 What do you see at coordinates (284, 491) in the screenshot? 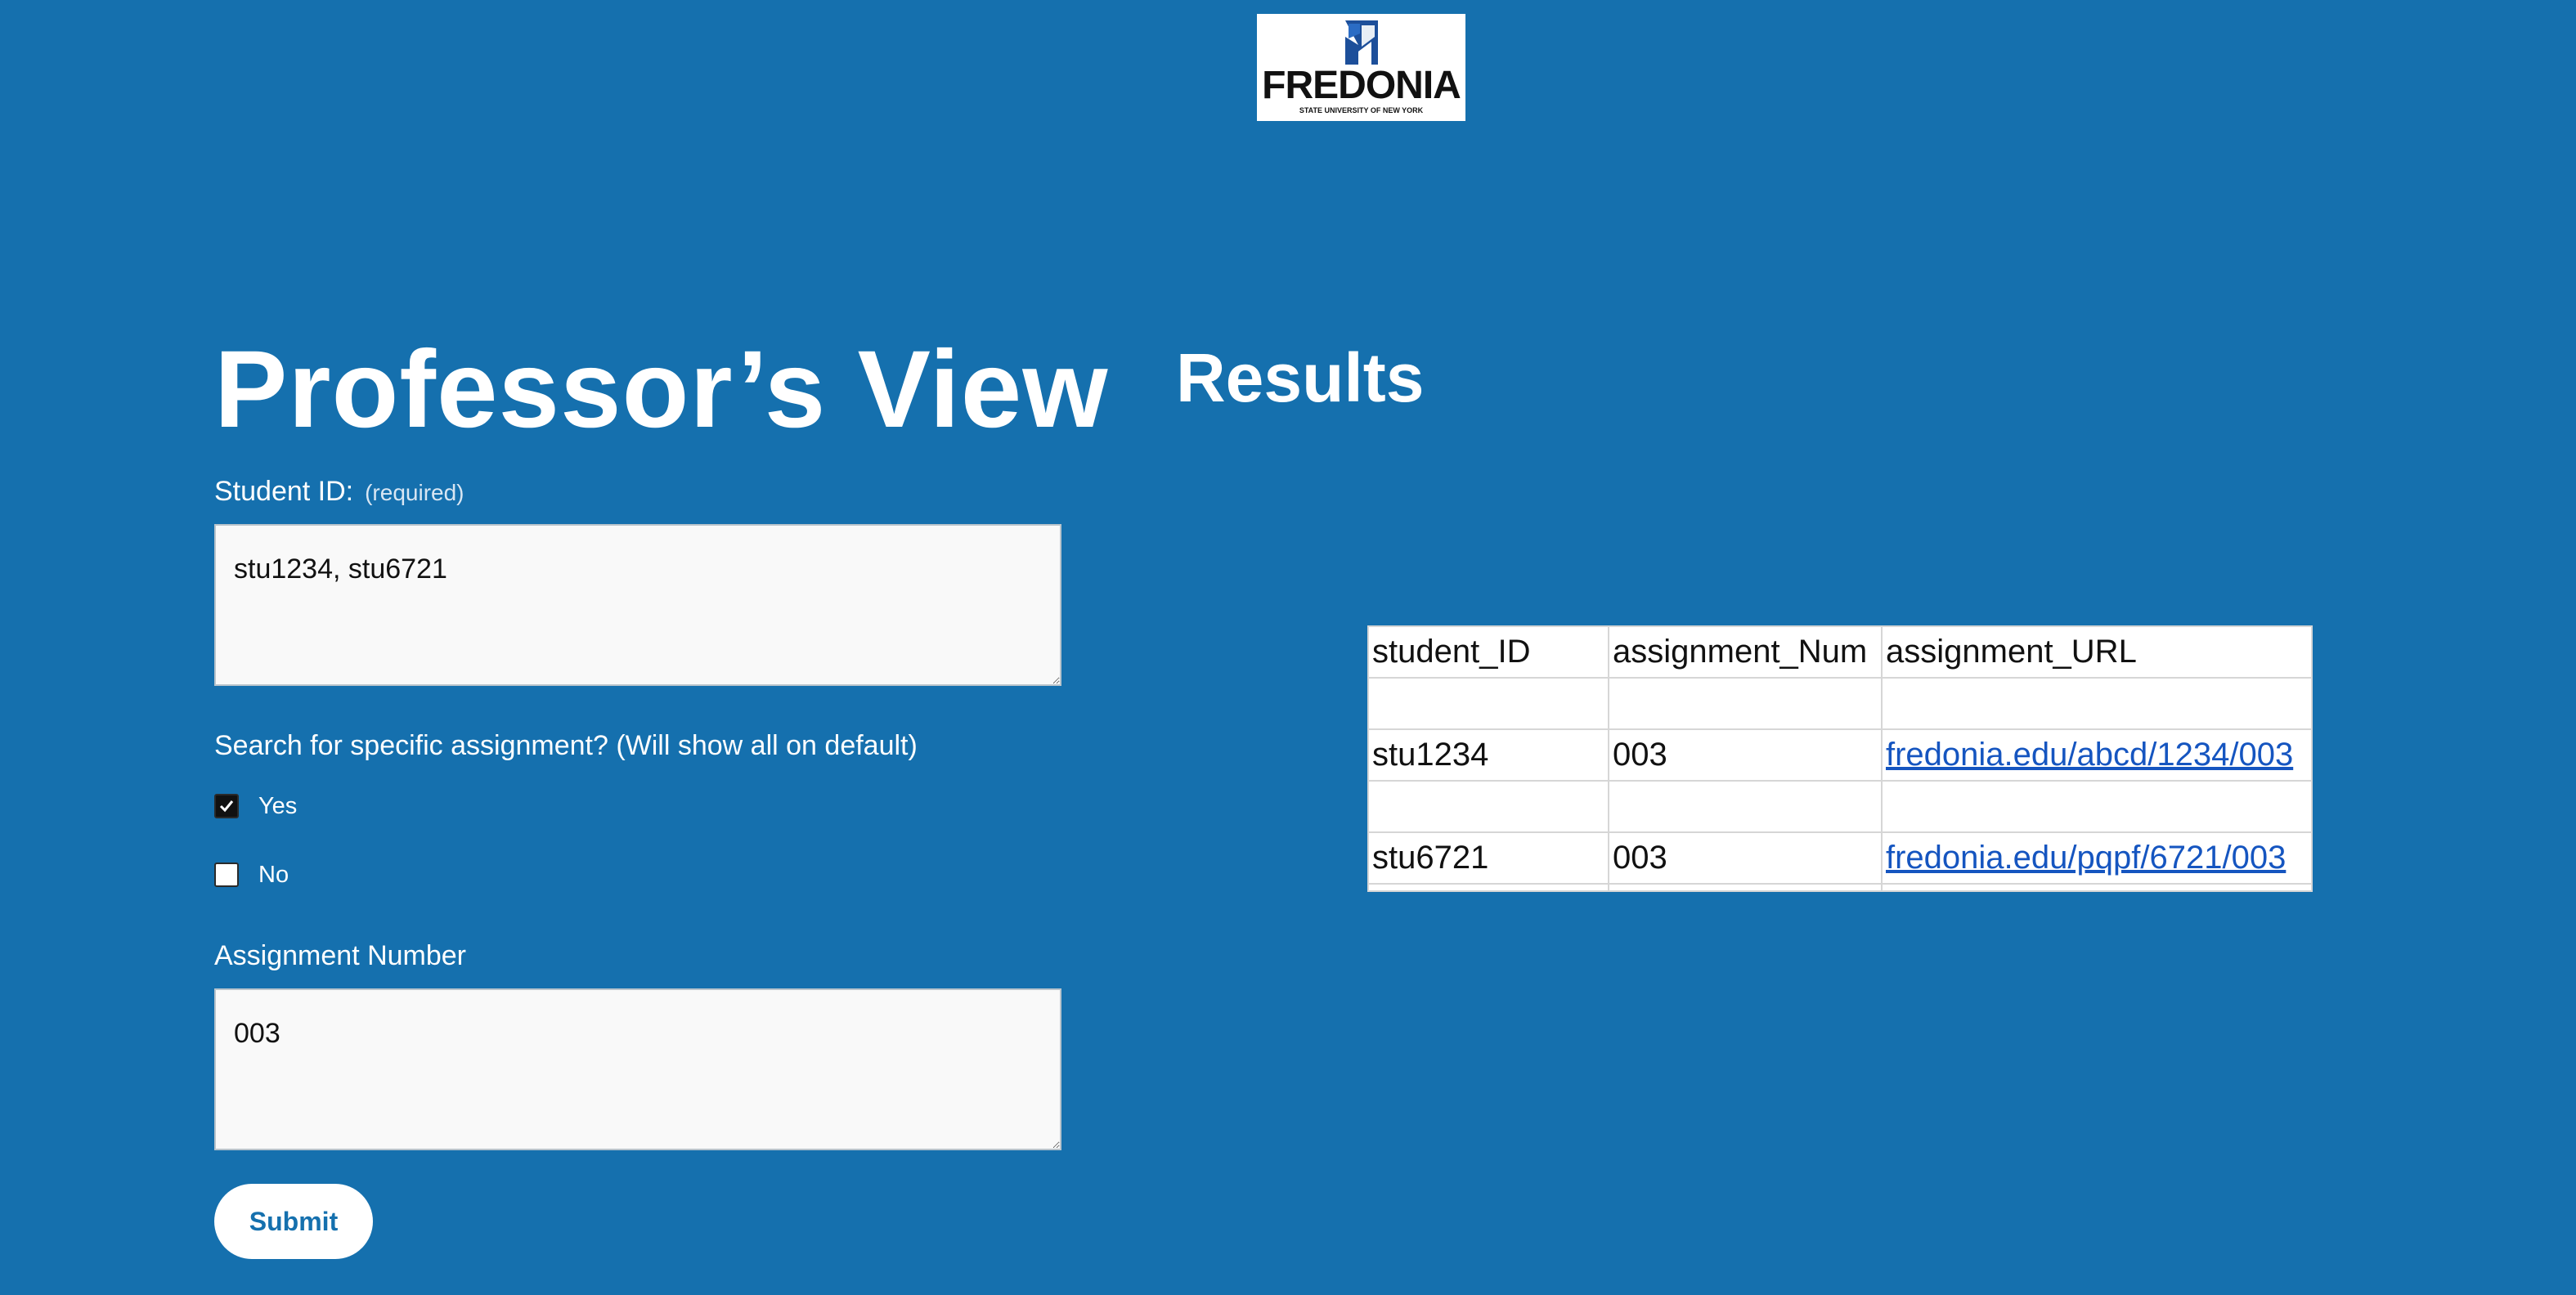
I see `student-id-label-text: Student ID:` at bounding box center [284, 491].